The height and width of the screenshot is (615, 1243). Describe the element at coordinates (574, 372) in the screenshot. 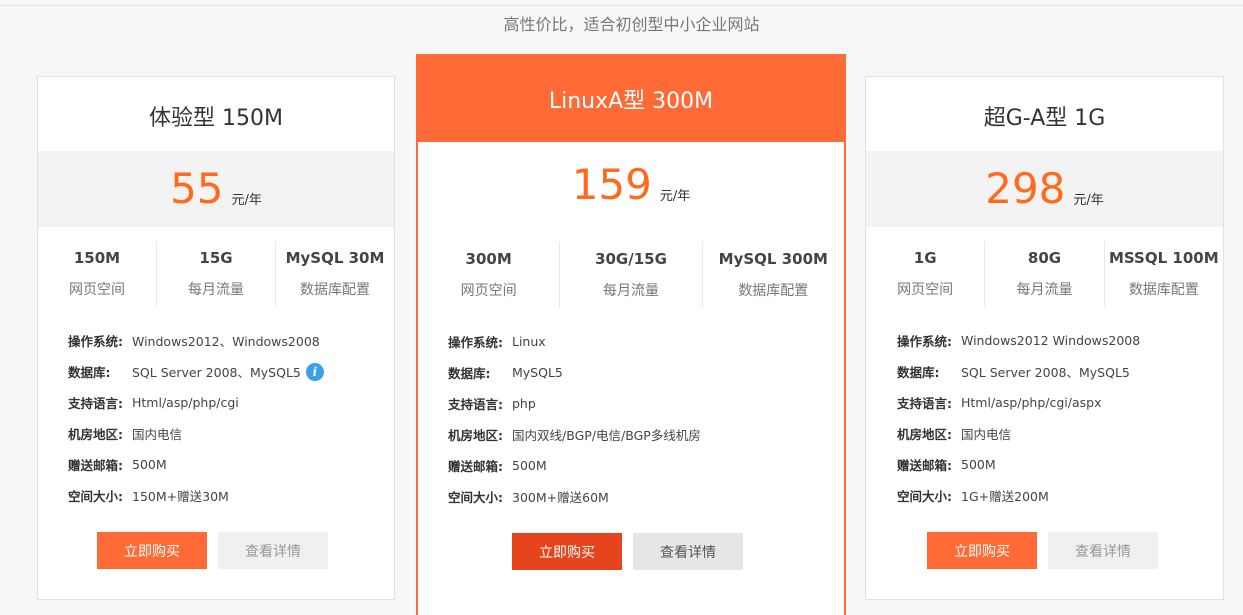

I see `detail-row: 数据库: MySQL5` at that location.